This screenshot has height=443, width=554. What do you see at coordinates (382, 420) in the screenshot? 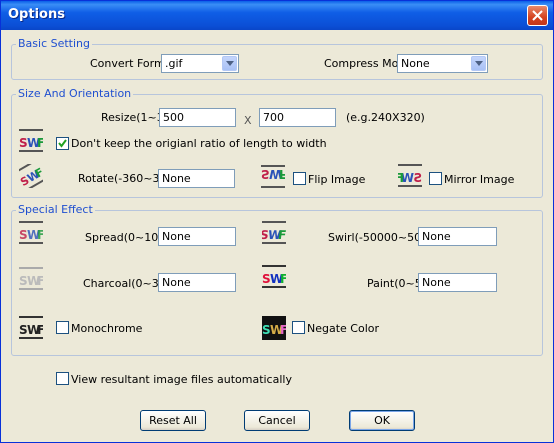
I see `ok-button: OK` at bounding box center [382, 420].